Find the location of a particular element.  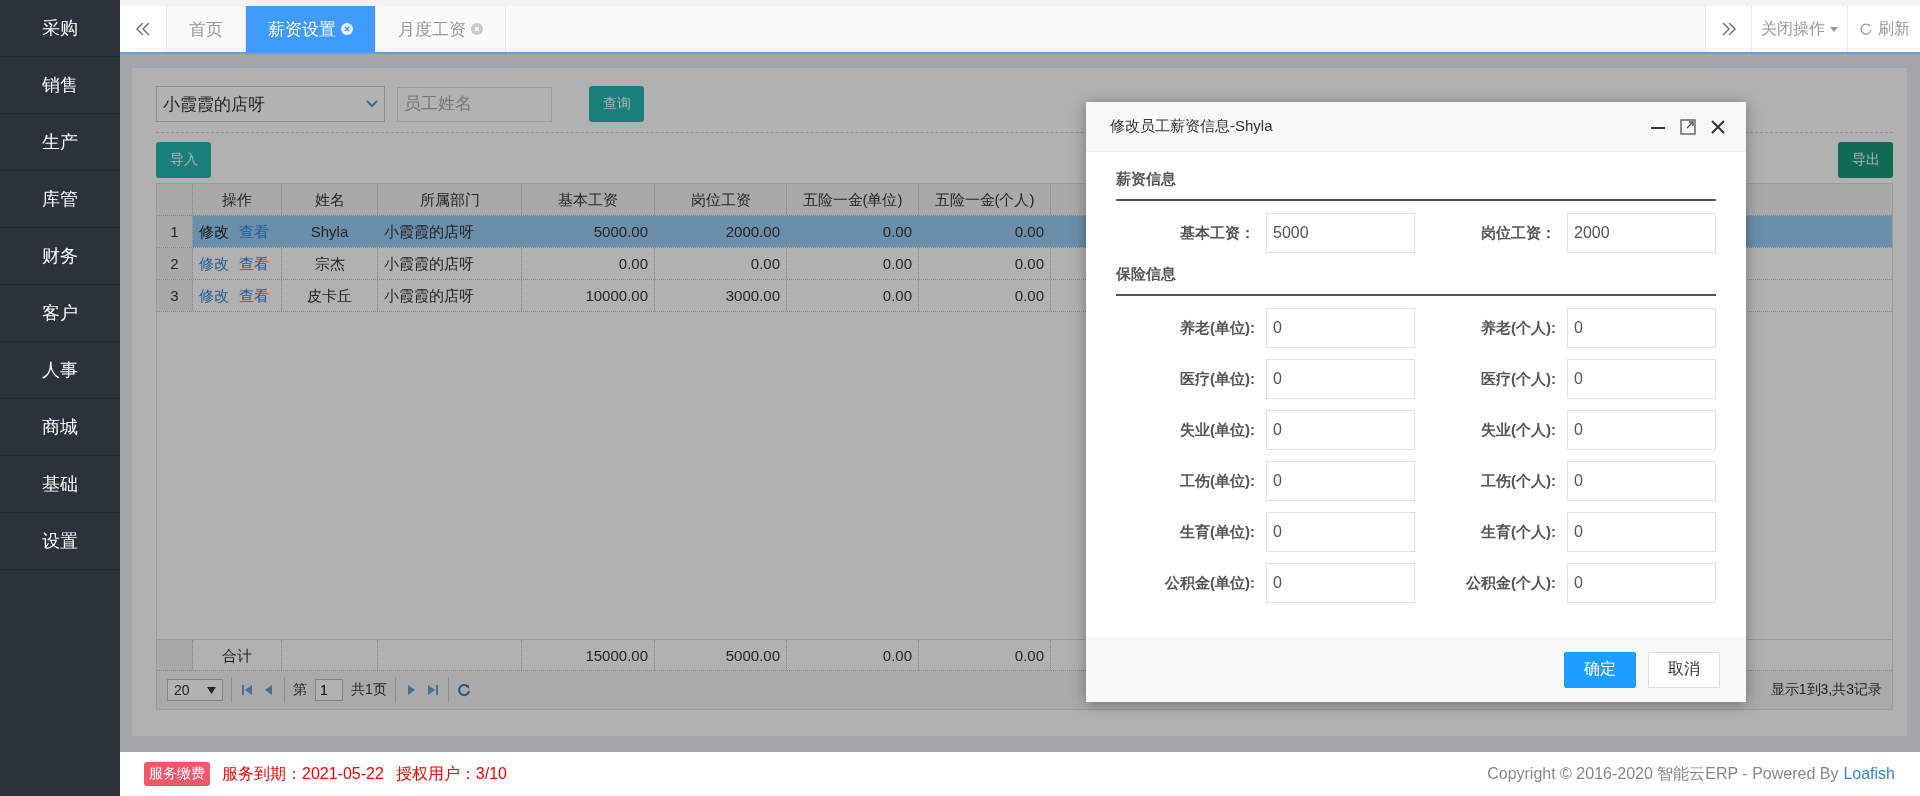

page-total: 共1页 is located at coordinates (369, 690).